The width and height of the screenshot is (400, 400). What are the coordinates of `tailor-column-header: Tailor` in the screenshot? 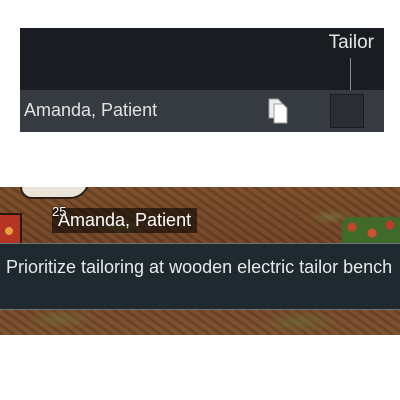 It's located at (351, 43).